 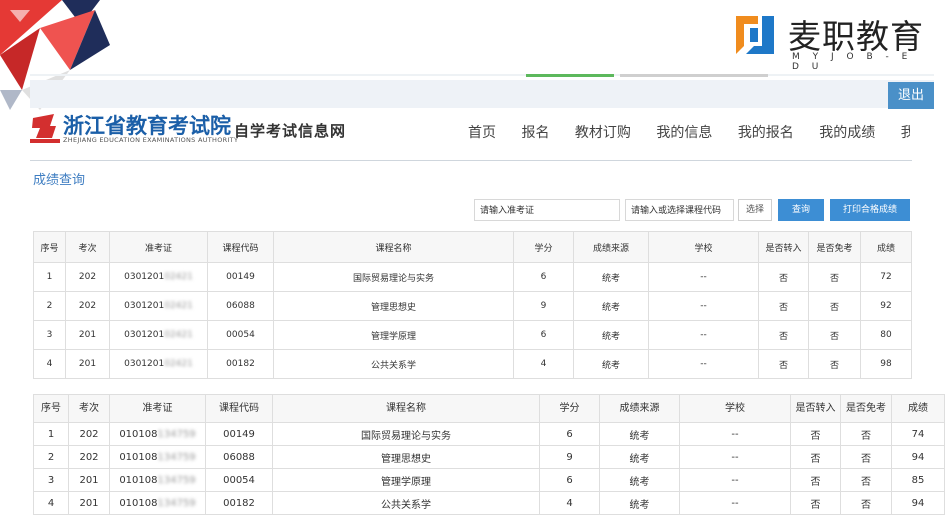 I want to click on course-code-input: 请输入或选择课程代码, so click(x=679, y=210).